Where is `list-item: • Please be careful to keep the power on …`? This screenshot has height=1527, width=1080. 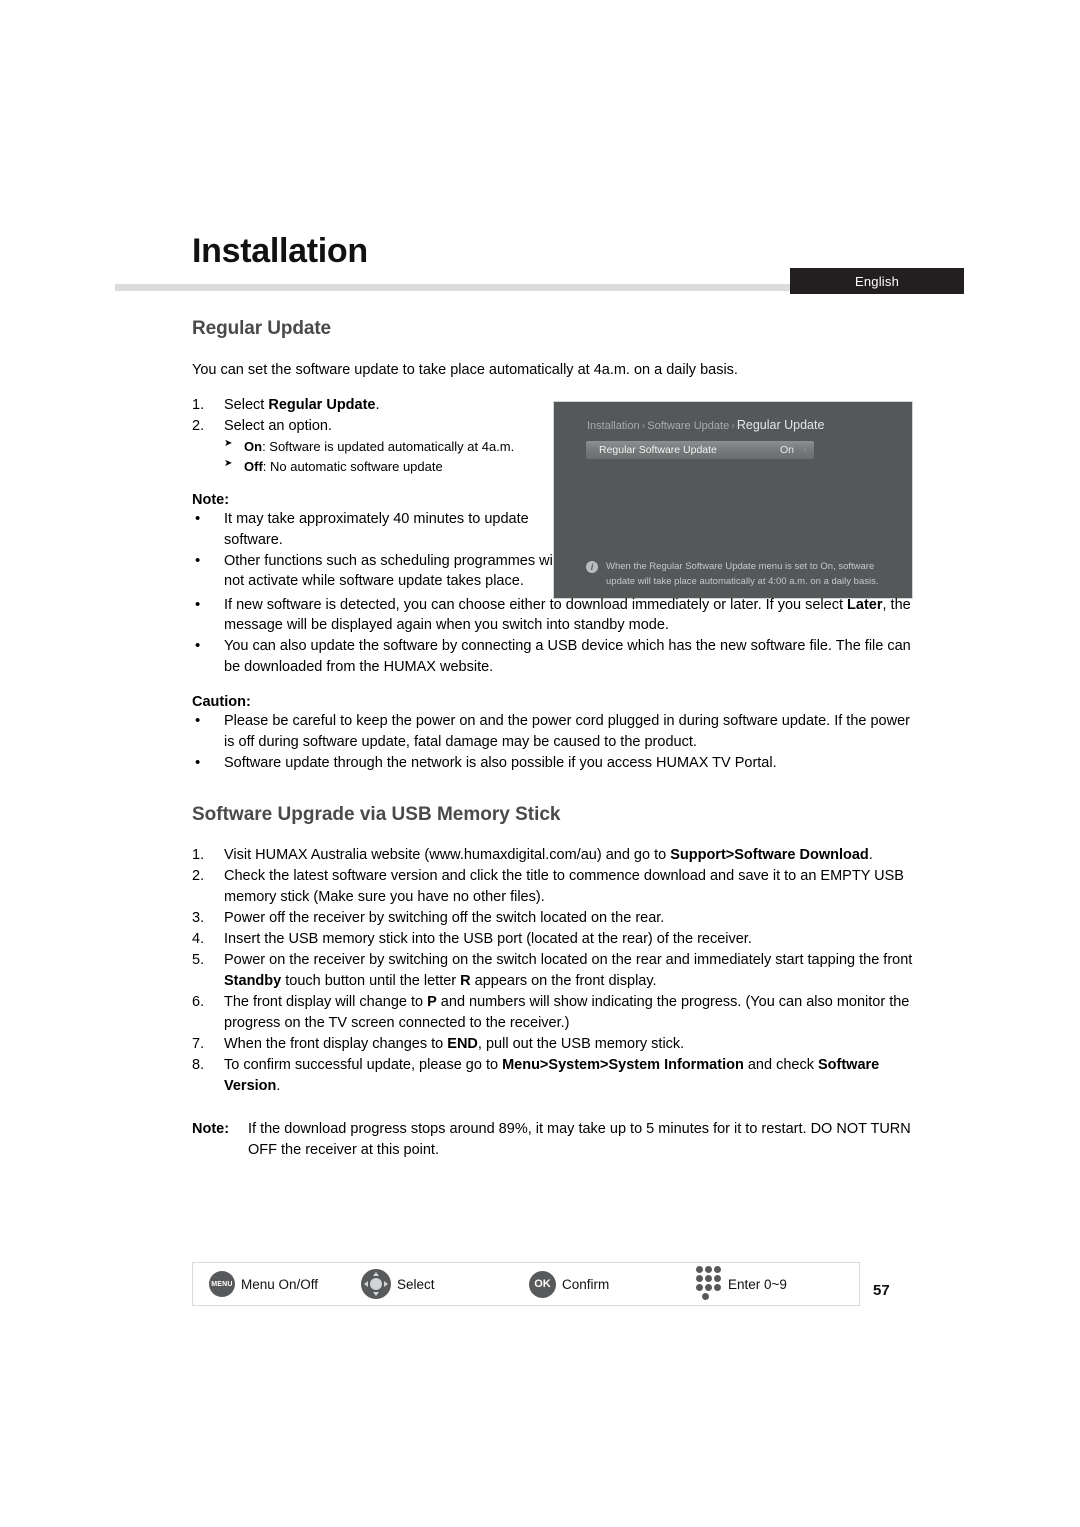 list-item: • Please be careful to keep the power on … is located at coordinates (554, 732).